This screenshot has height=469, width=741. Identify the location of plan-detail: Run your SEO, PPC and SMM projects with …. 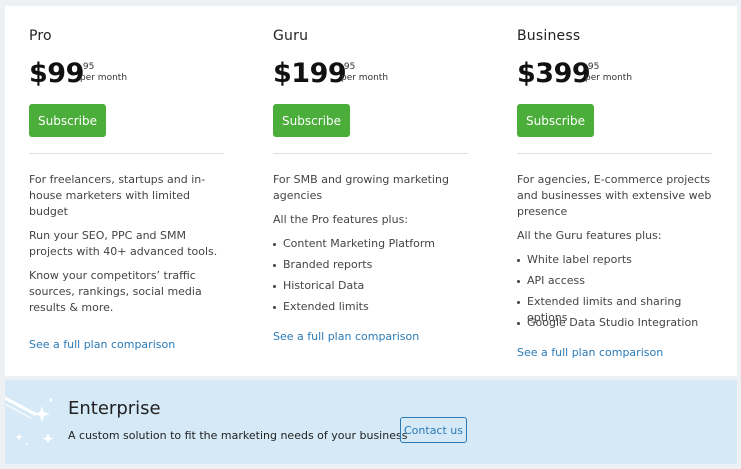
(123, 243).